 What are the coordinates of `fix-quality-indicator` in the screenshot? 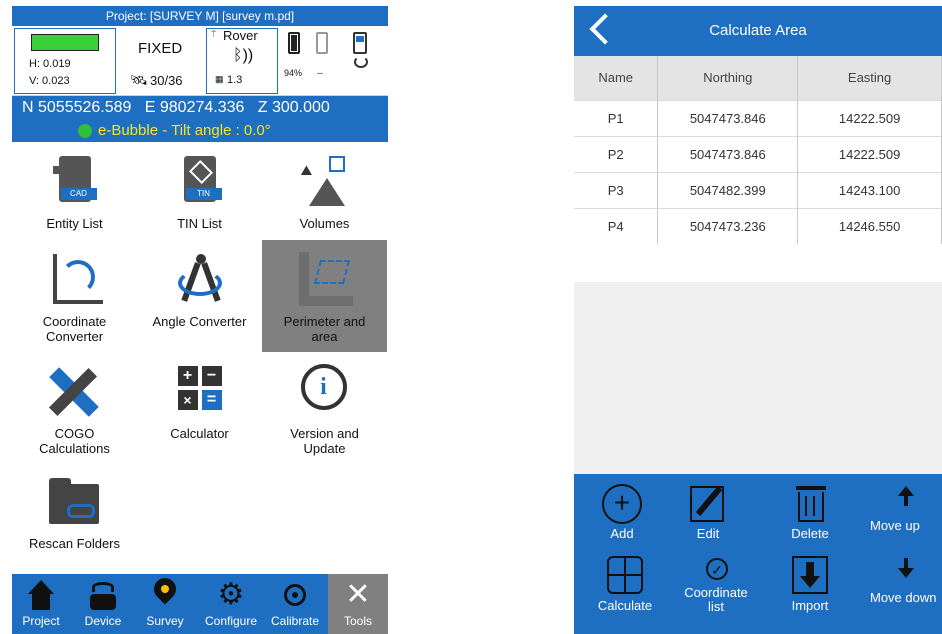 It's located at (65, 42).